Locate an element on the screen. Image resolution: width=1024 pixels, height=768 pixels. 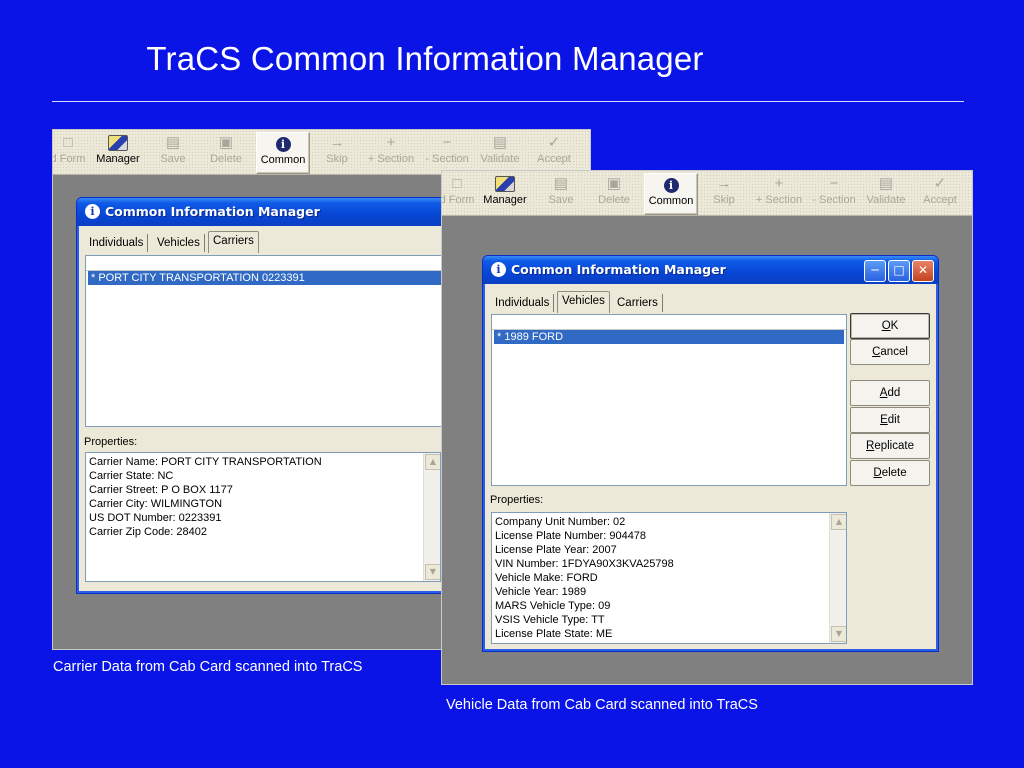
check-icon: ✓ is located at coordinates (940, 183).